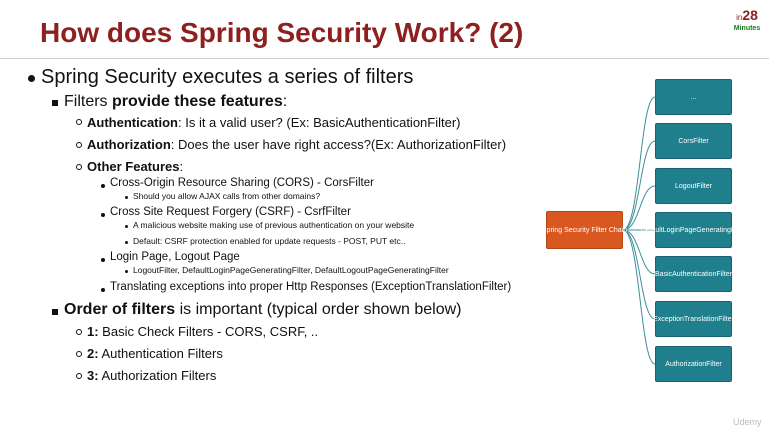 This screenshot has width=769, height=437. Describe the element at coordinates (747, 422) in the screenshot. I see `udemy-watermark: Udemy` at that location.